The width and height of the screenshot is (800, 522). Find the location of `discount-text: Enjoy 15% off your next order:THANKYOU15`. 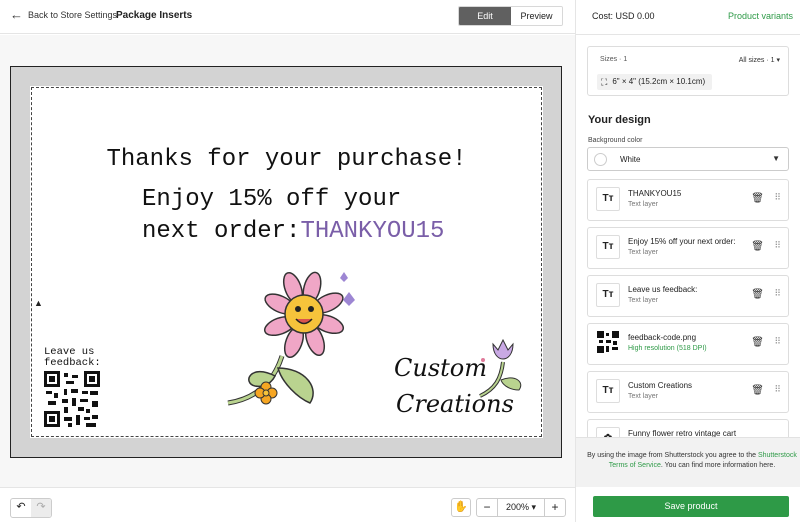

discount-text: Enjoy 15% off your next order:THANKYOU15 is located at coordinates (293, 216).